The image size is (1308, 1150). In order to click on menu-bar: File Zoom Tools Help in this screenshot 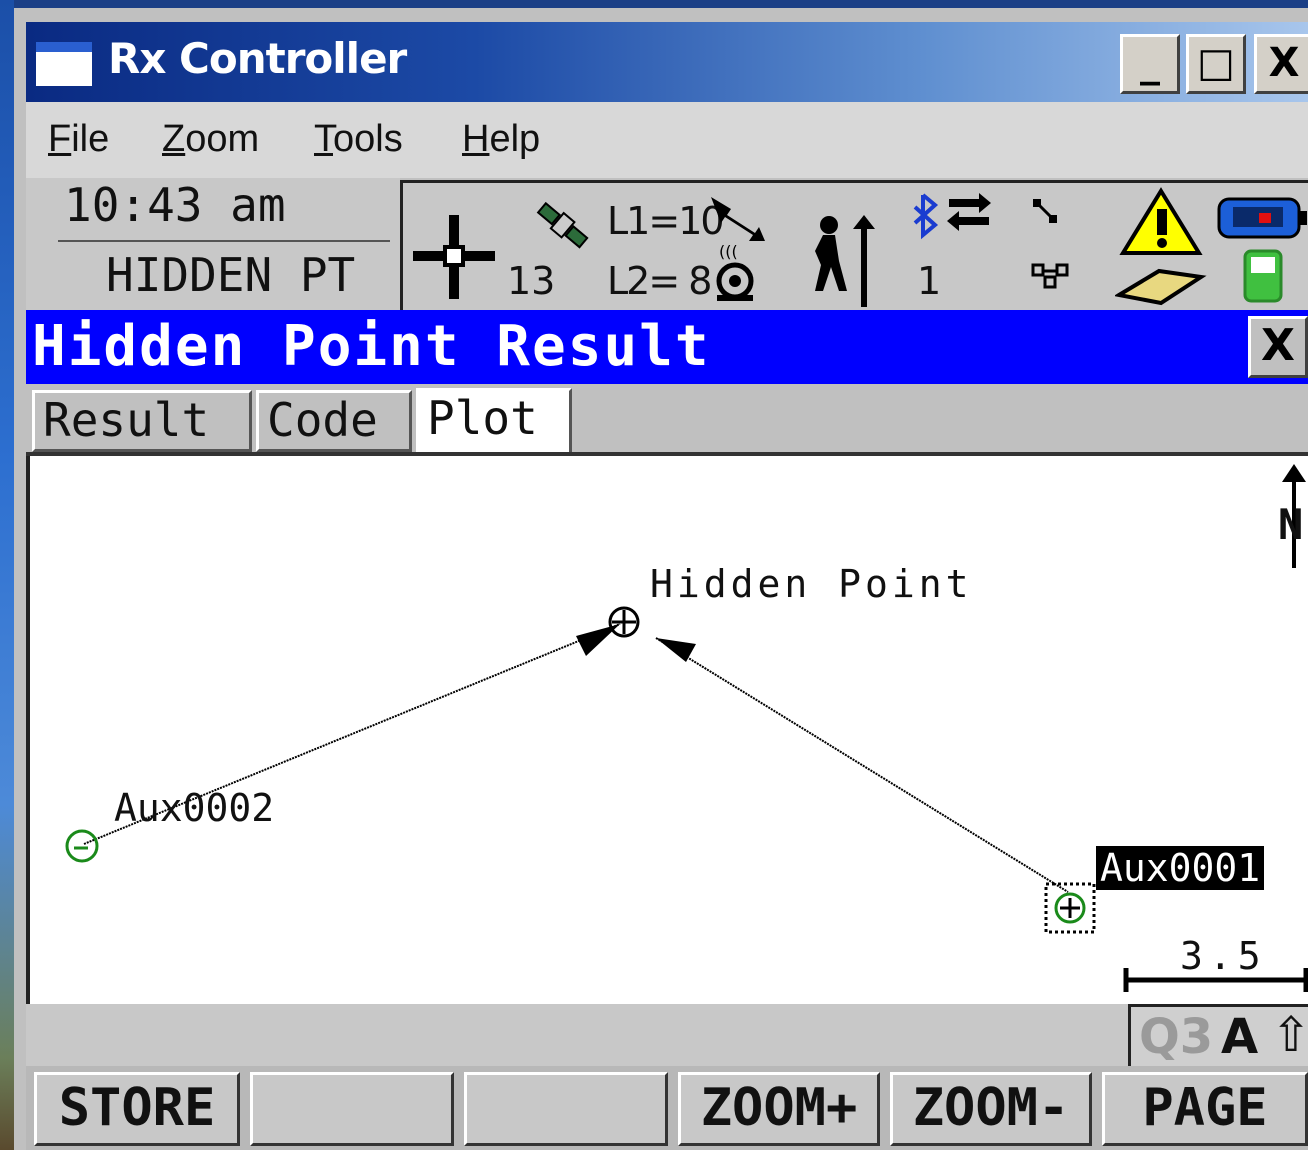, I will do `click(667, 140)`.